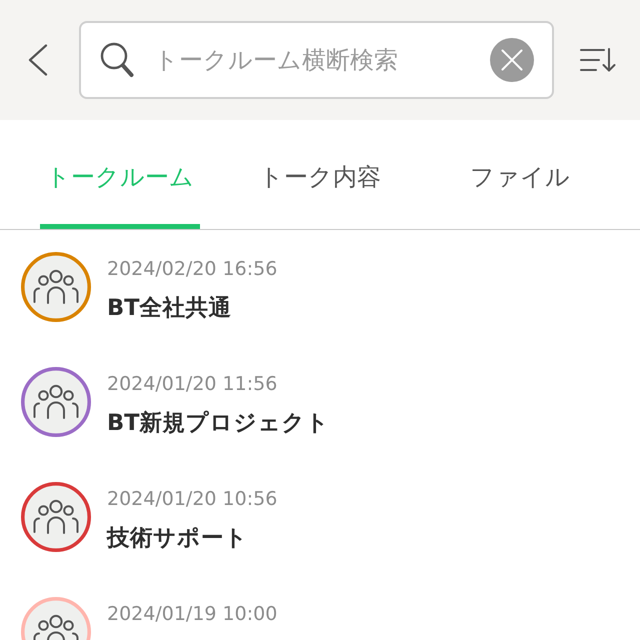  What do you see at coordinates (192, 499) in the screenshot?
I see `room-timestamp: 2024/01/20 10:56` at bounding box center [192, 499].